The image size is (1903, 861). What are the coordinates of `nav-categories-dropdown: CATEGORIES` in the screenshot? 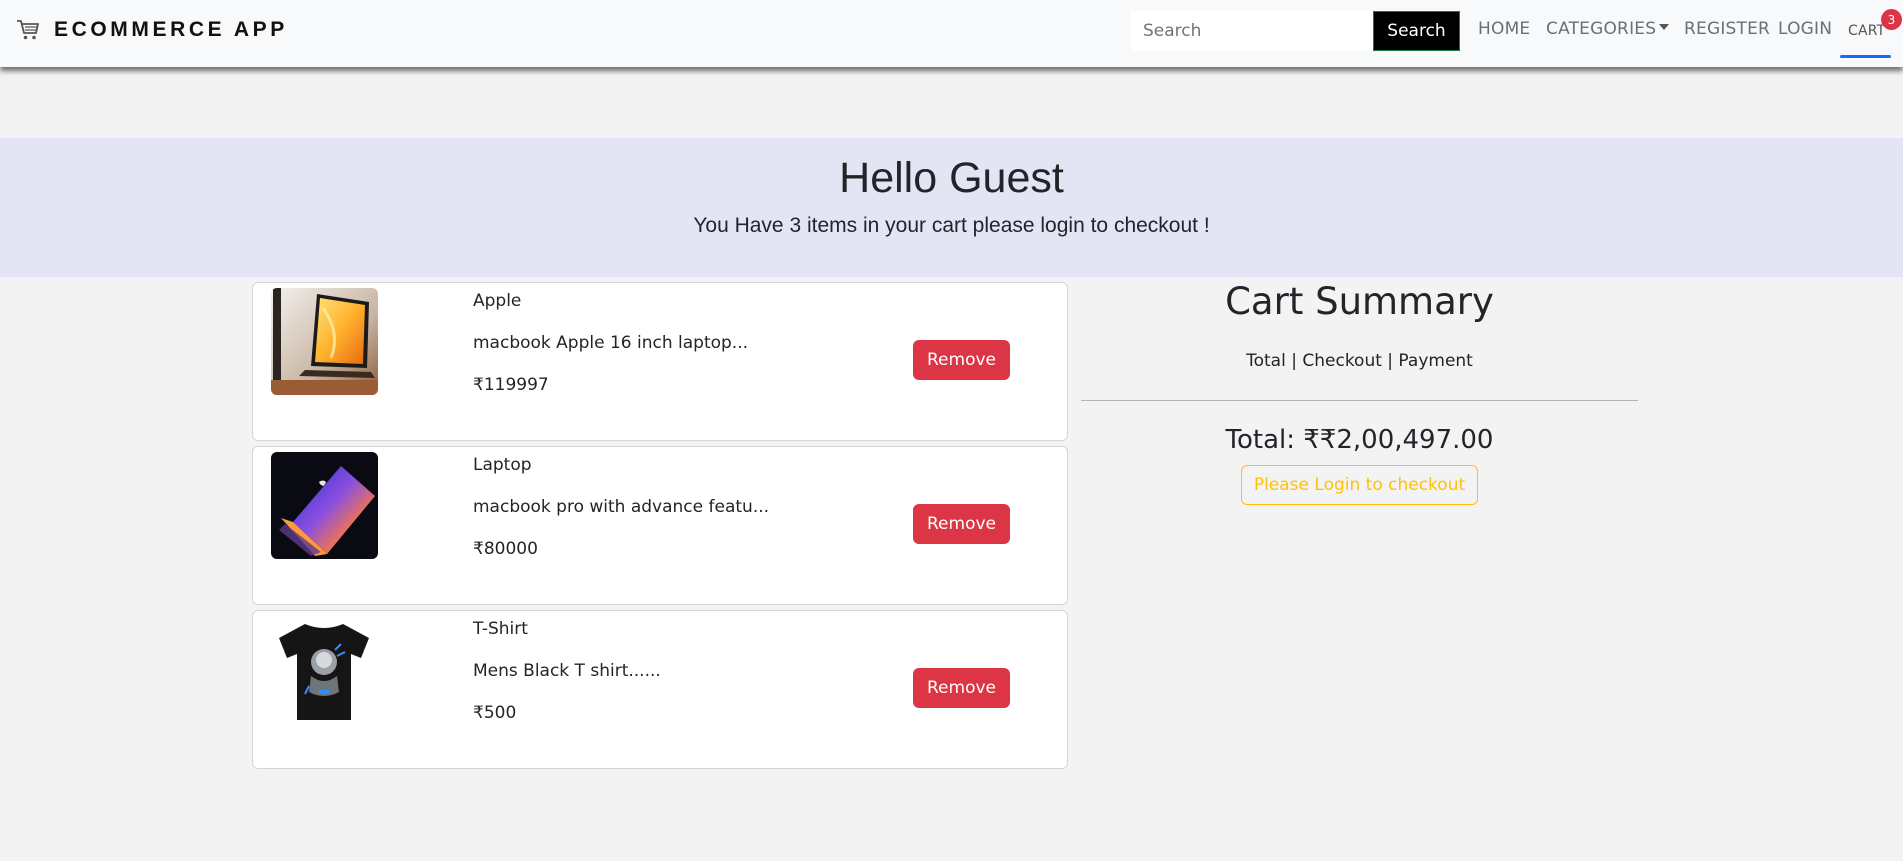 It's located at (1608, 29).